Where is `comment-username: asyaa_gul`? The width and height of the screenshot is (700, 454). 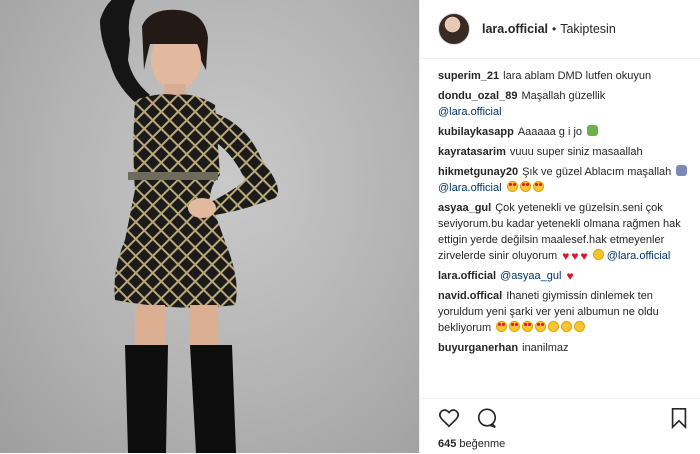
comment-username: asyaa_gul is located at coordinates (464, 208).